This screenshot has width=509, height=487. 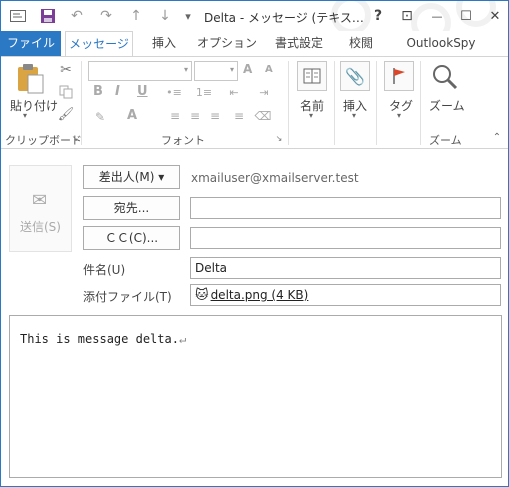 I want to click on paste-icon, so click(x=30, y=78).